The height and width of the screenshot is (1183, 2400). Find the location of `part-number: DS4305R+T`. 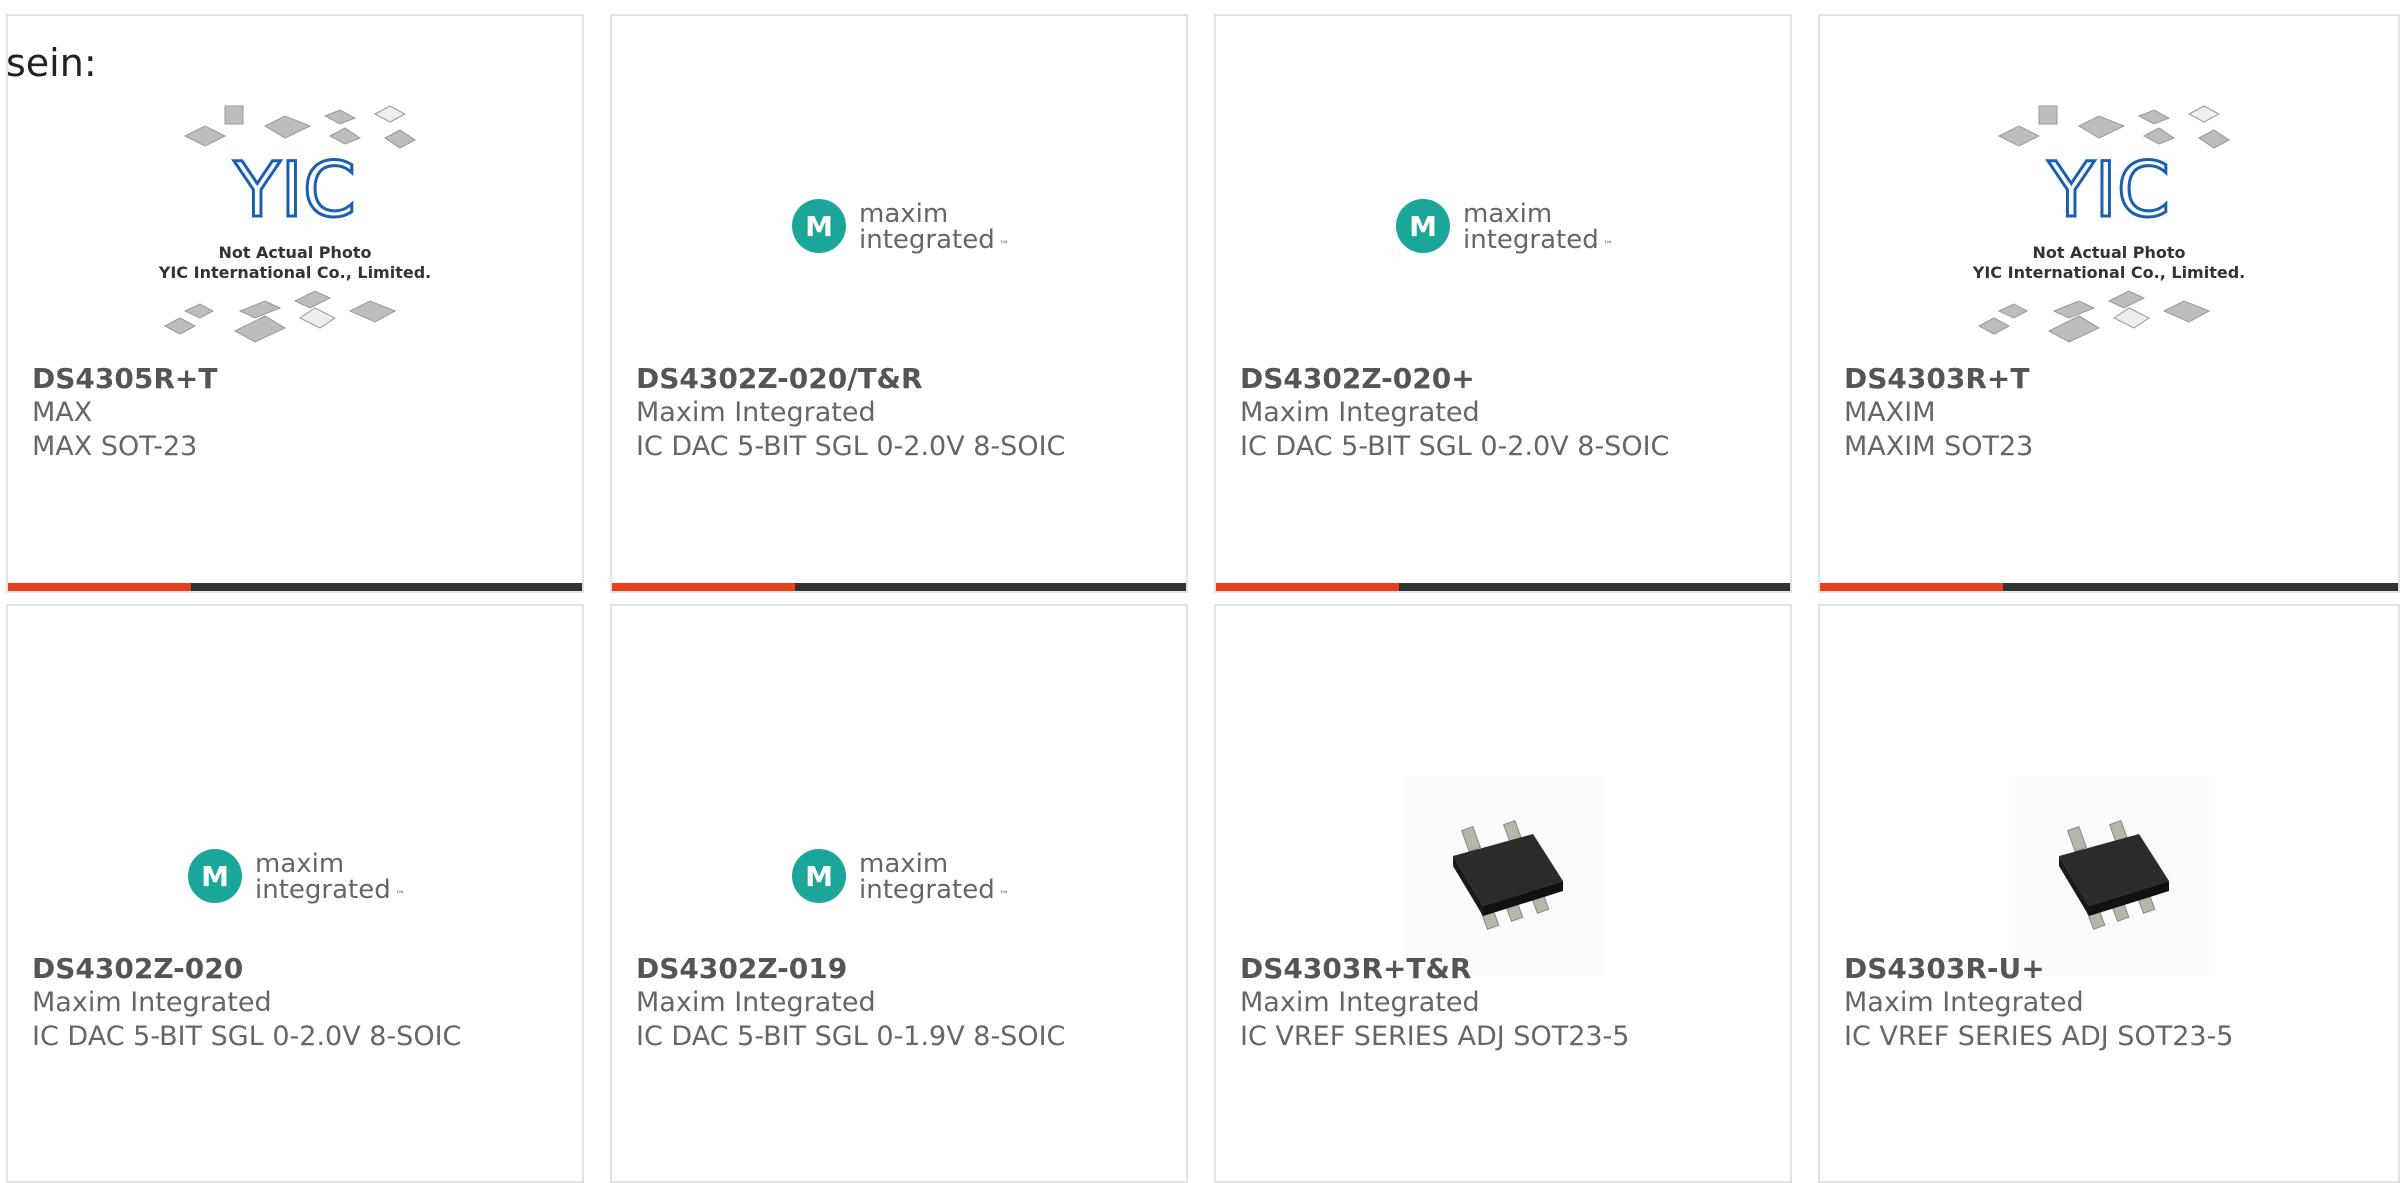

part-number: DS4305R+T is located at coordinates (295, 379).